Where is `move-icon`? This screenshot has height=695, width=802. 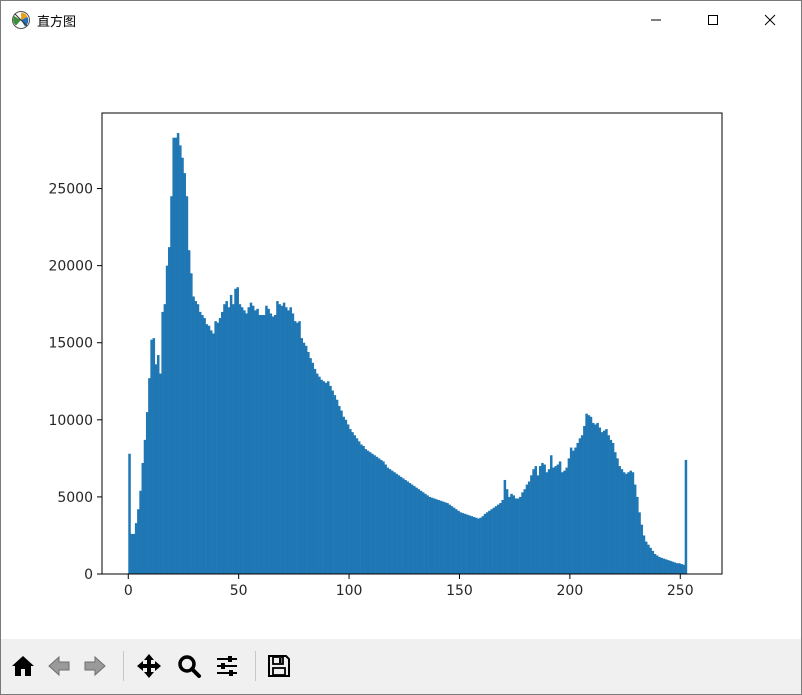
move-icon is located at coordinates (149, 666).